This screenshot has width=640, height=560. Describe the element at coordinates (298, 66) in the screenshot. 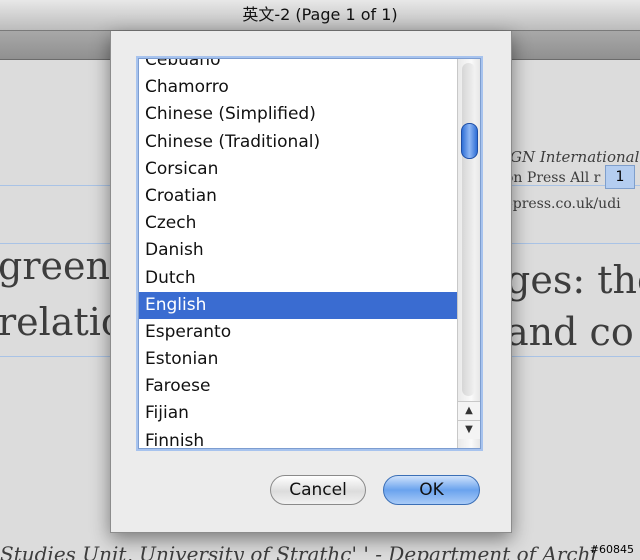

I see `list-item: Cebuano` at that location.